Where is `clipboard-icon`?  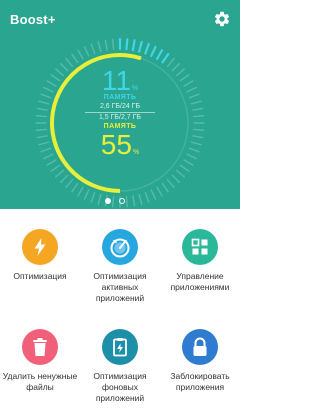 clipboard-icon is located at coordinates (120, 347).